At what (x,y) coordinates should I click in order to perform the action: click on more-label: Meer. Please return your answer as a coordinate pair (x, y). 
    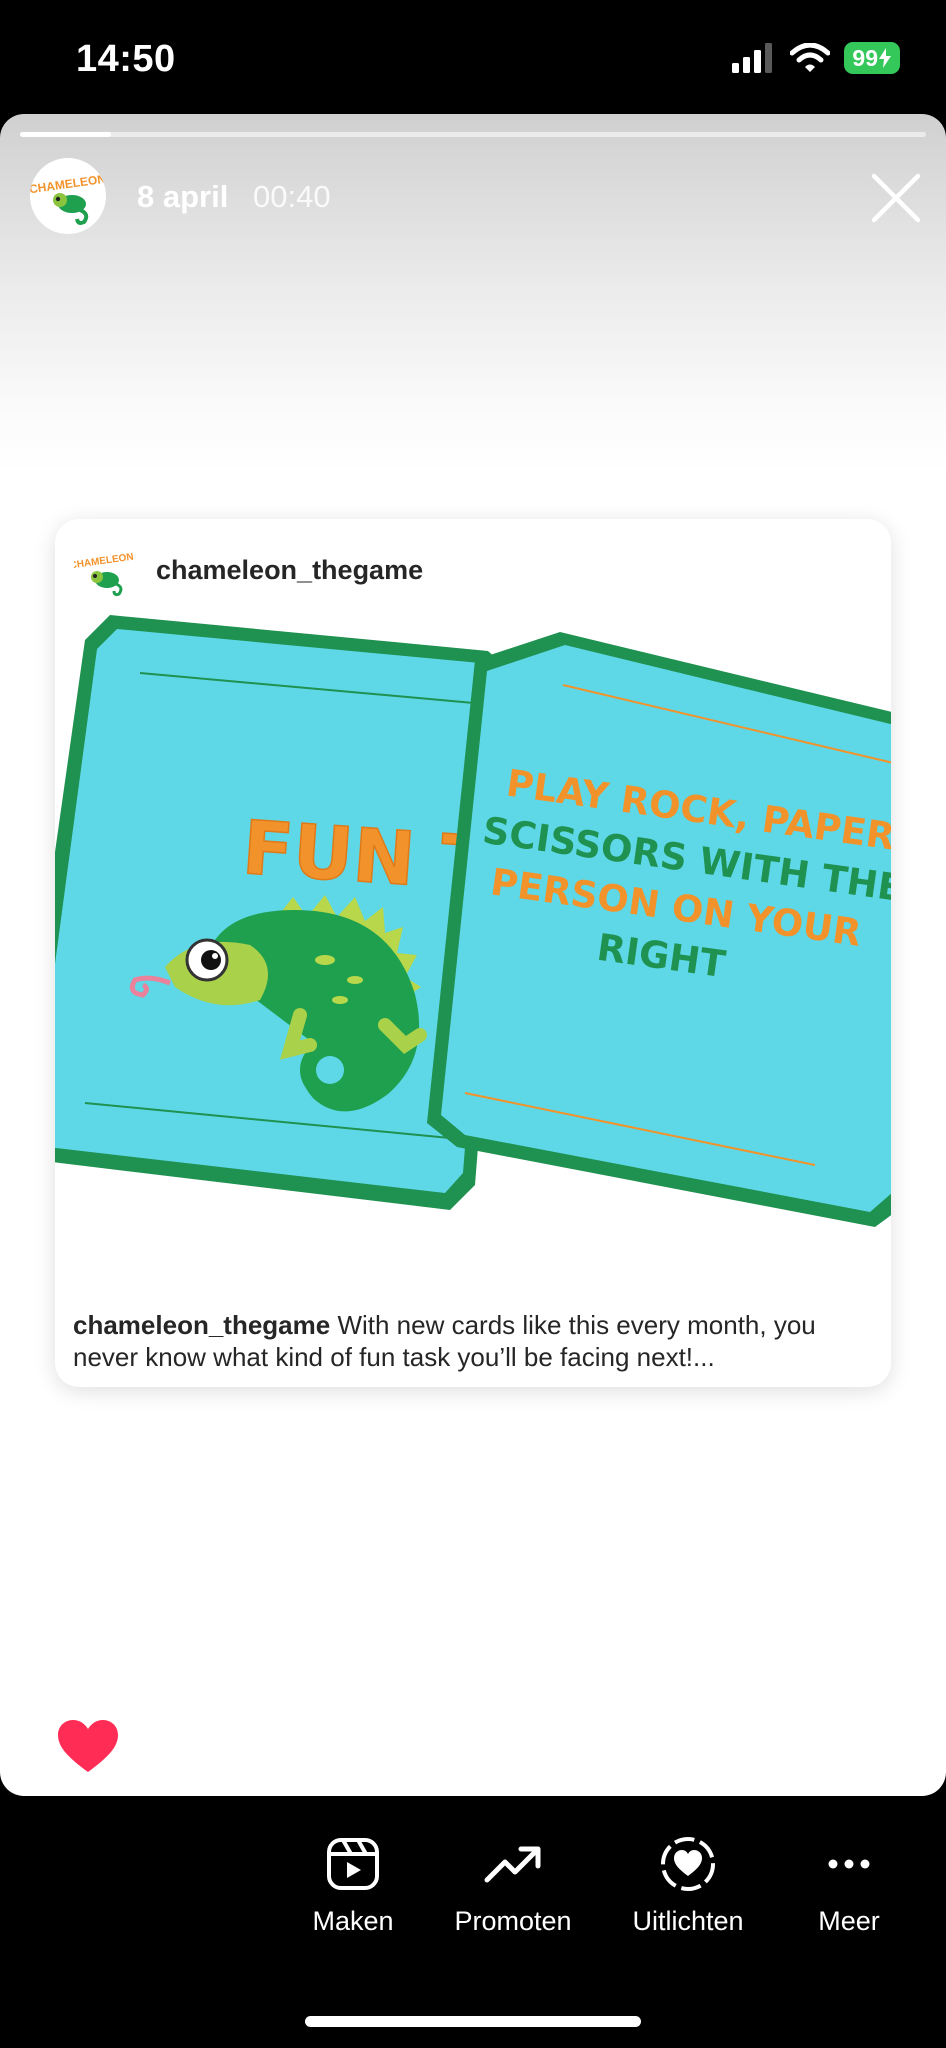
    Looking at the image, I should click on (849, 1921).